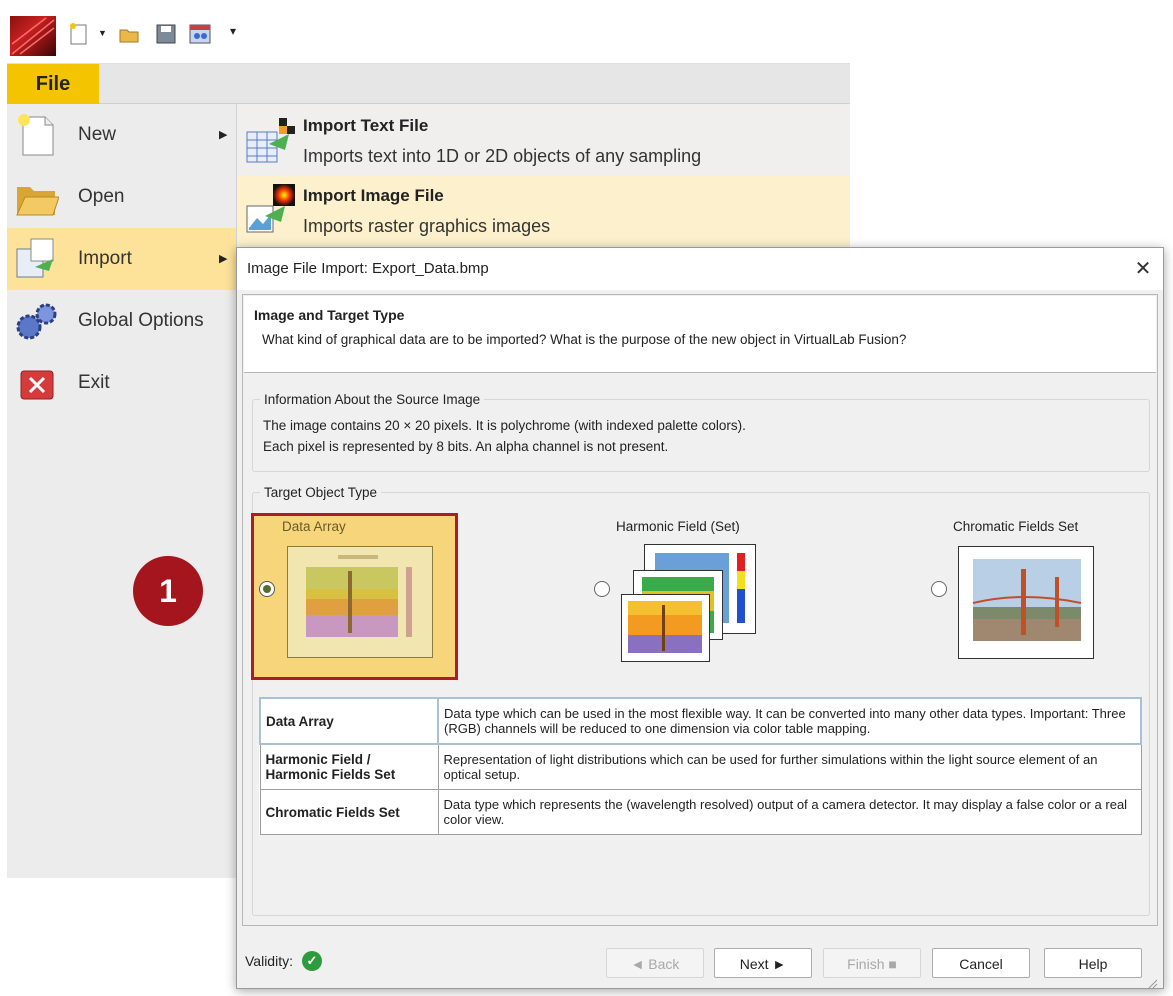 The width and height of the screenshot is (1173, 996). What do you see at coordinates (271, 210) in the screenshot?
I see `image-file-import-icon` at bounding box center [271, 210].